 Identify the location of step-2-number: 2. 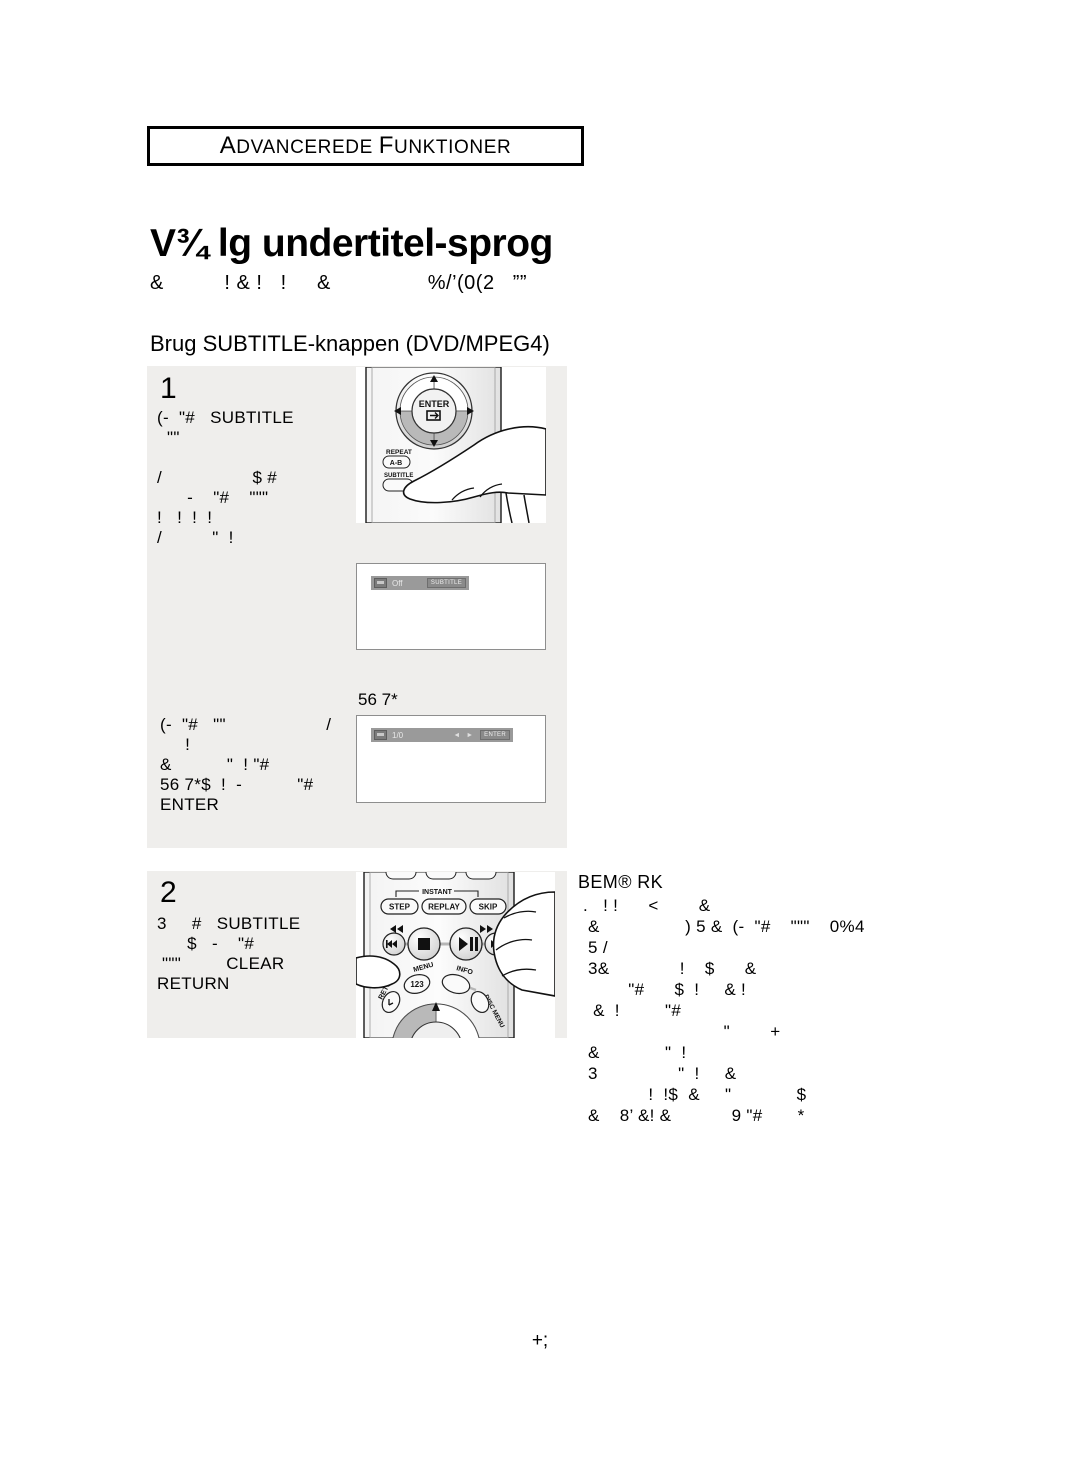
(168, 892).